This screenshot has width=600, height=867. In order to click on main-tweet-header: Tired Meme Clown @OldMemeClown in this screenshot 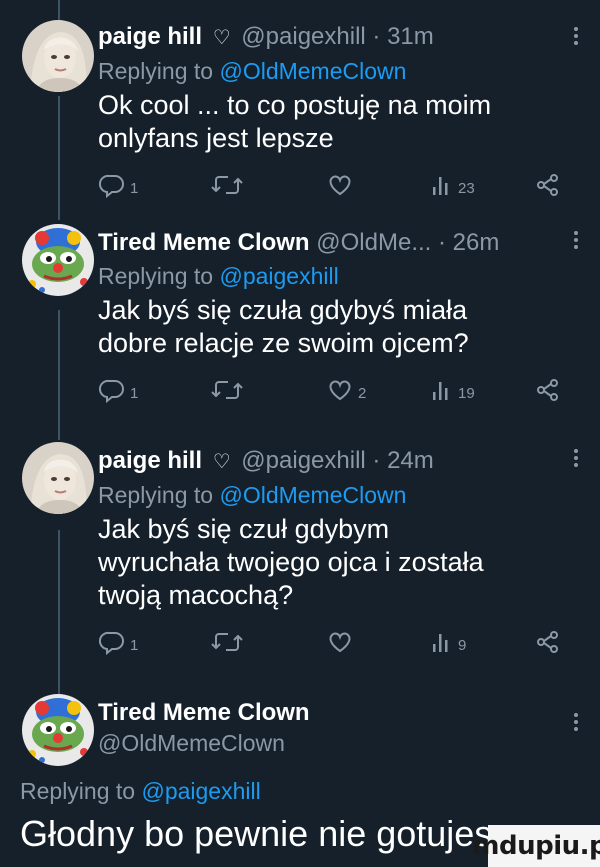, I will do `click(329, 728)`.